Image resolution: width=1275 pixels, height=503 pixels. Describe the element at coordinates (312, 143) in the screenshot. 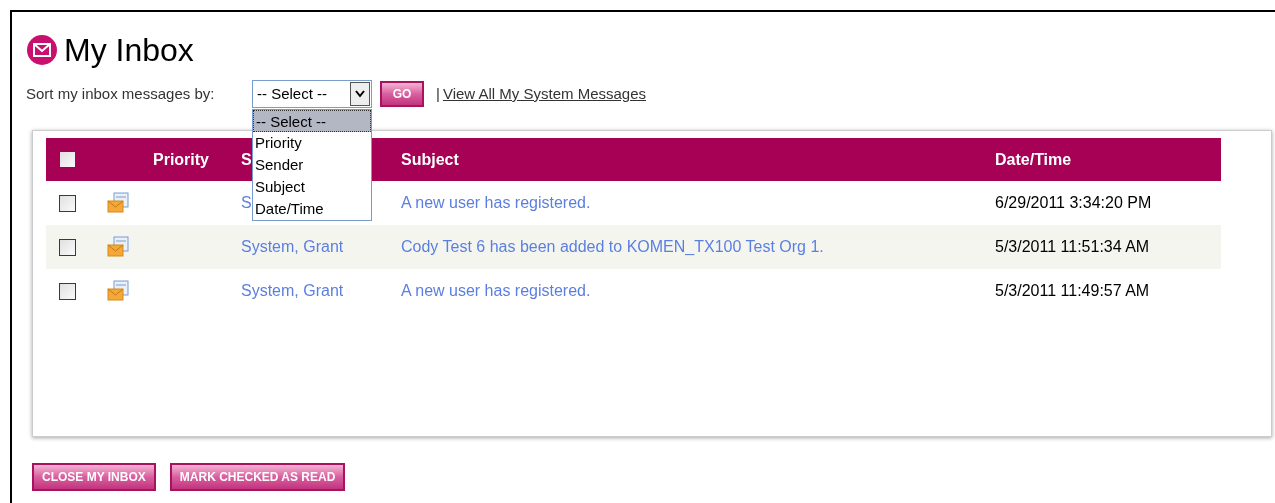

I see `dropdown-option: Priority` at that location.